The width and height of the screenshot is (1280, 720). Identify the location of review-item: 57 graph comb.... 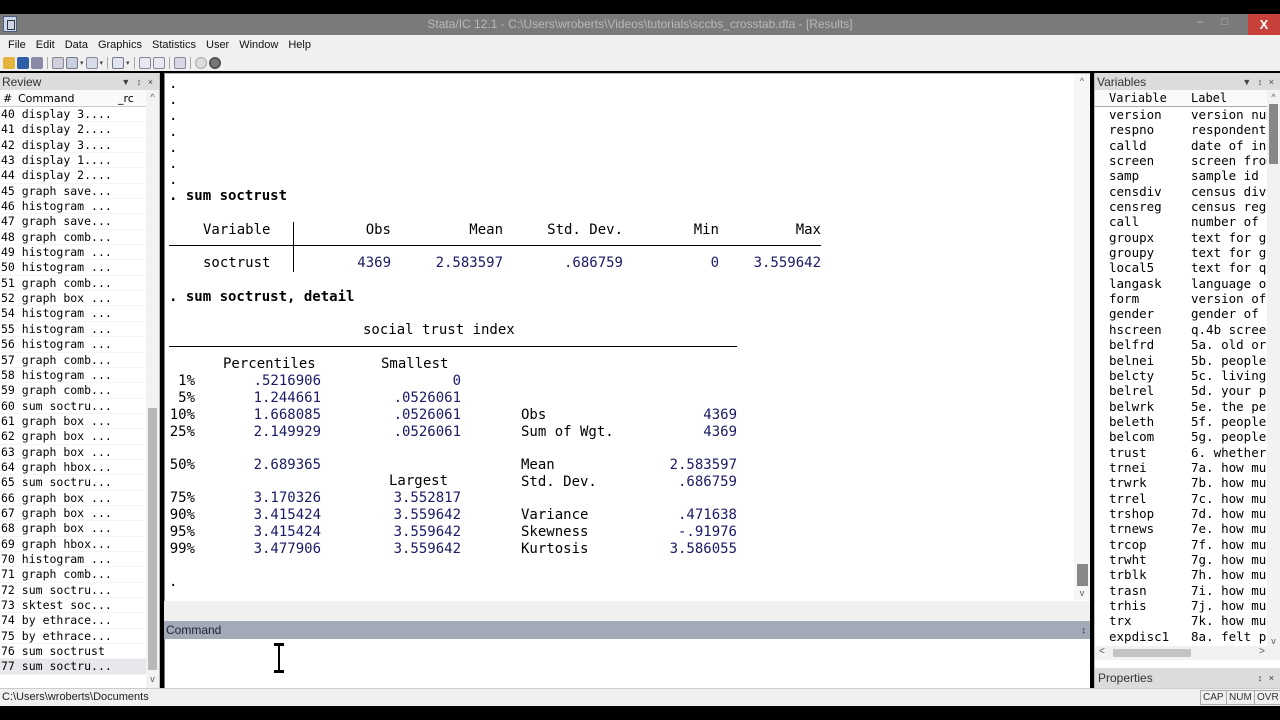
(73, 360).